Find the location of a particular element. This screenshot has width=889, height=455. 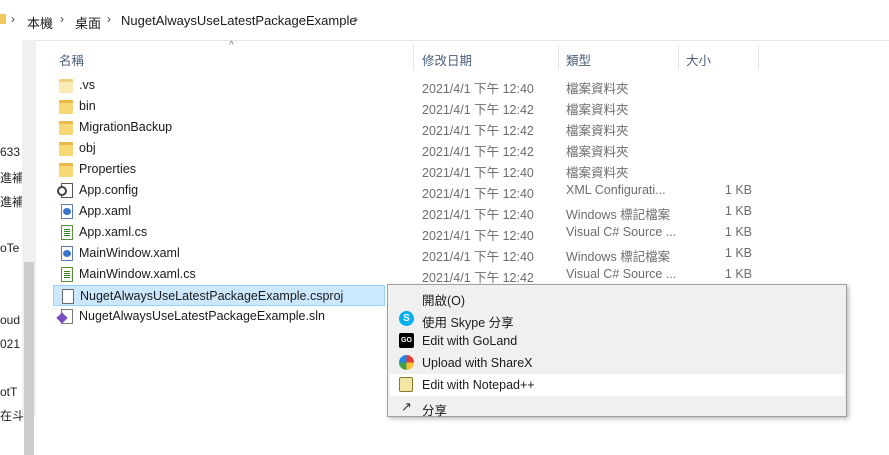

file-name: App.xaml.cs is located at coordinates (113, 232).